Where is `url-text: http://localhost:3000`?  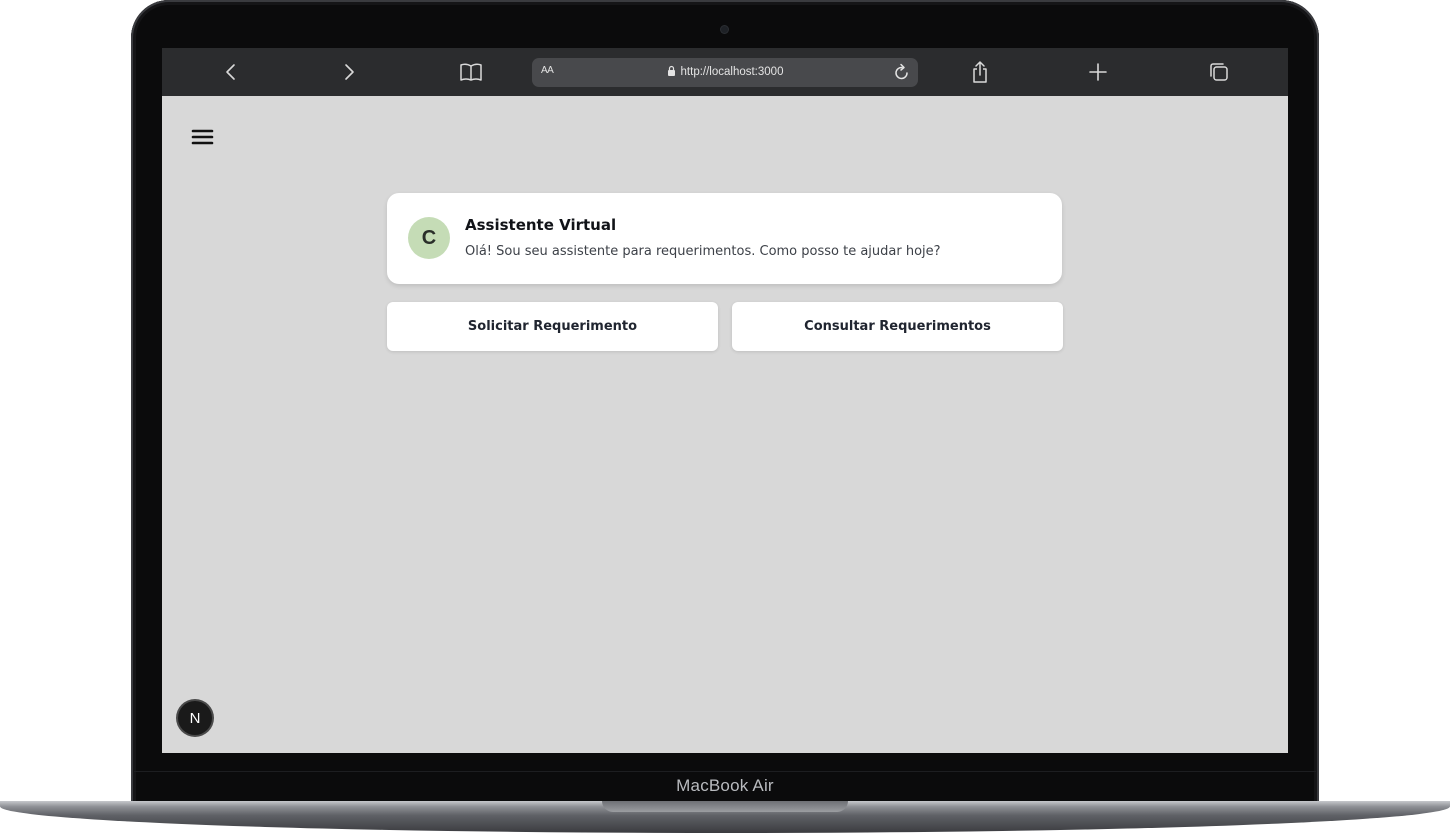 url-text: http://localhost:3000 is located at coordinates (732, 72).